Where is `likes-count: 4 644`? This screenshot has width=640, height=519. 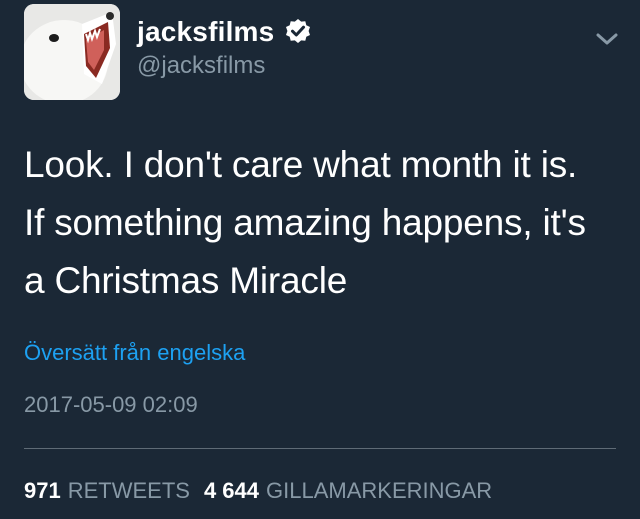 likes-count: 4 644 is located at coordinates (231, 490).